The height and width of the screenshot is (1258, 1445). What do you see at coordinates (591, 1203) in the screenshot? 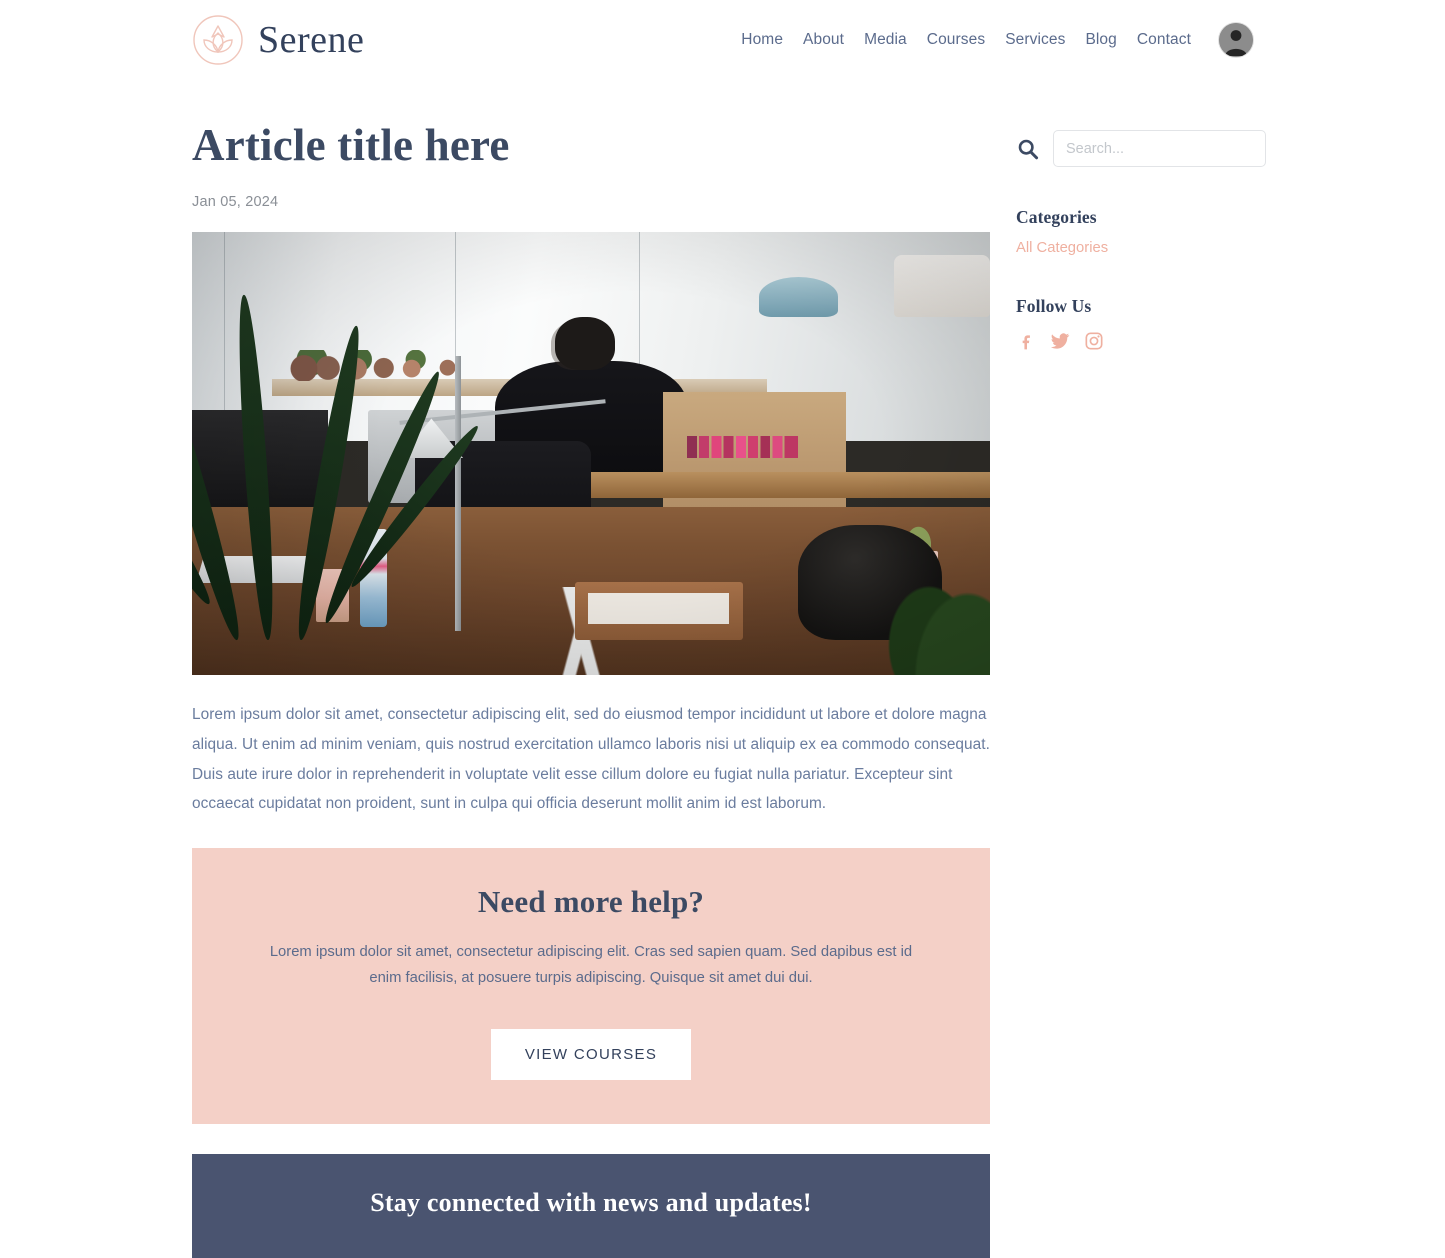
I see `newsletter-heading: Stay connected with news and updates!` at bounding box center [591, 1203].